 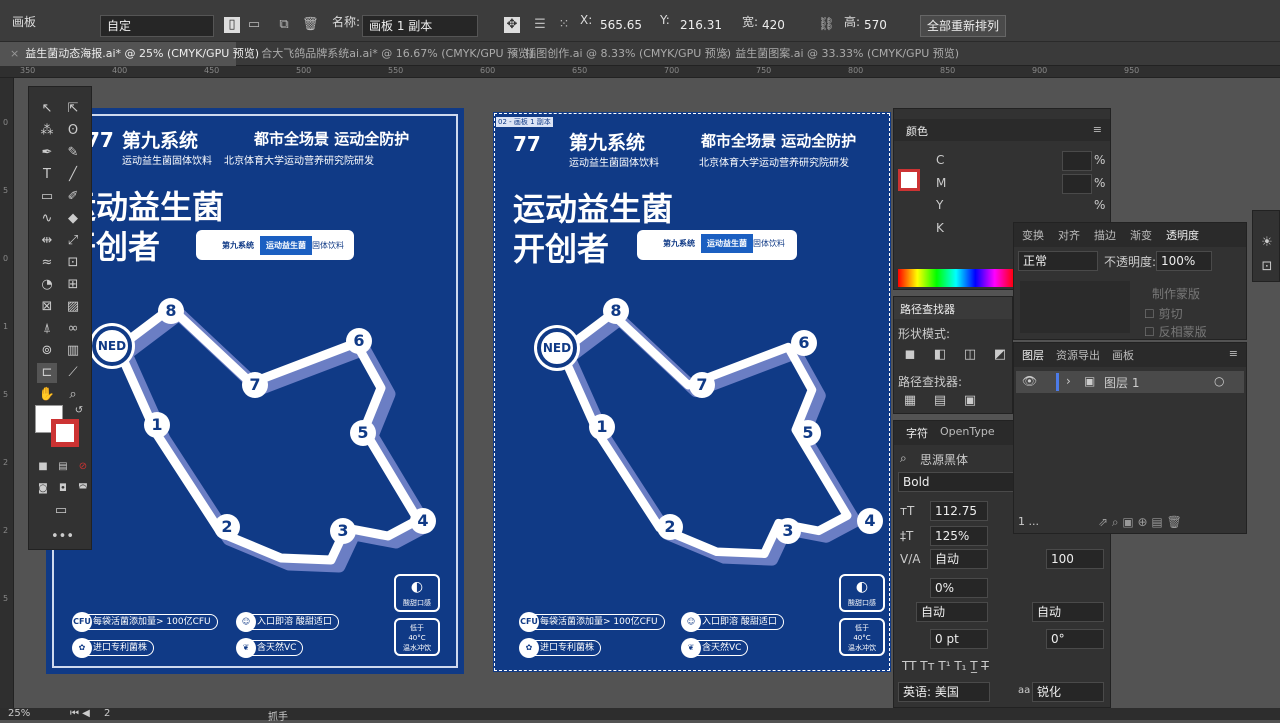 What do you see at coordinates (73, 285) in the screenshot?
I see `perspective-tool-icon: ⊞` at bounding box center [73, 285].